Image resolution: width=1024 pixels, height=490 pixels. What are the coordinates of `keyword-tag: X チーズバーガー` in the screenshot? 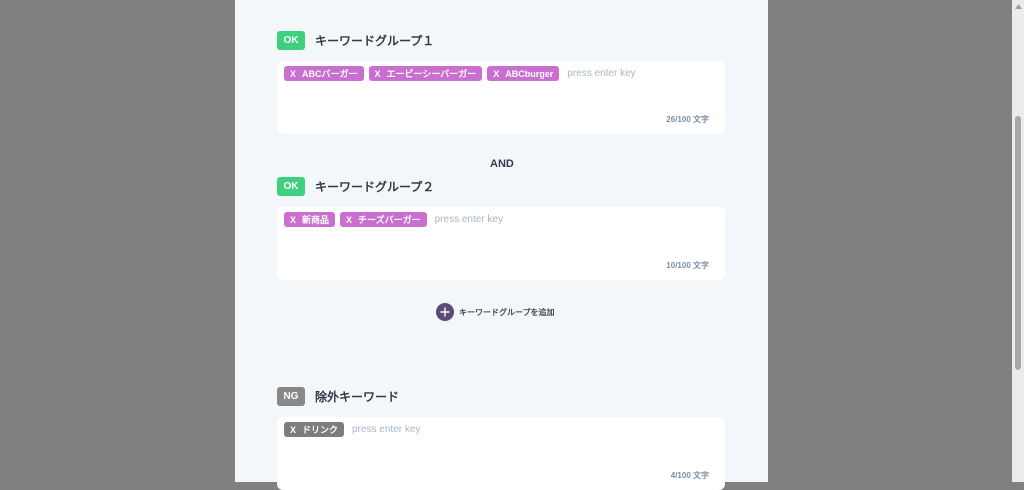 It's located at (383, 219).